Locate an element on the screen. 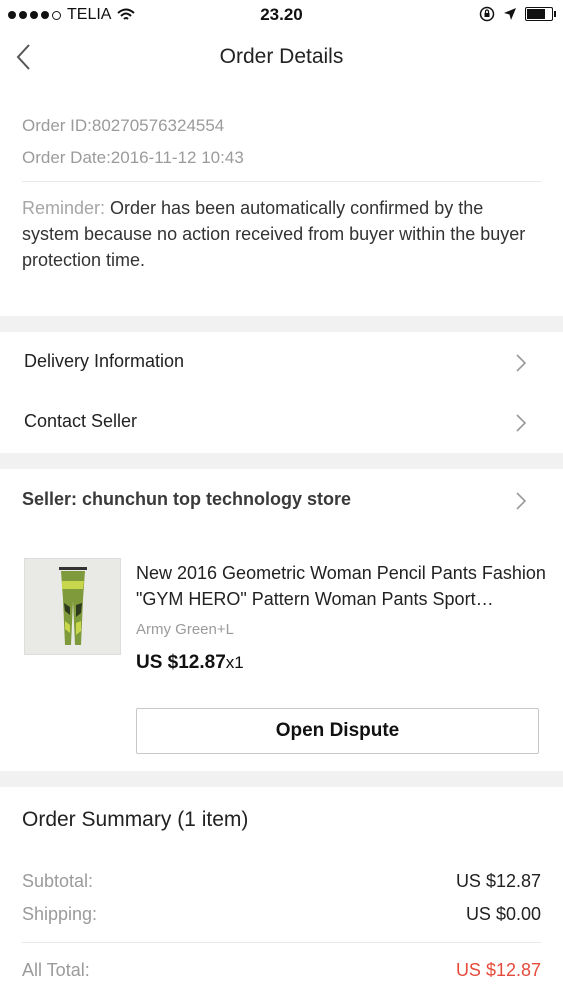 This screenshot has height=1000, width=563. battery-level is located at coordinates (536, 14).